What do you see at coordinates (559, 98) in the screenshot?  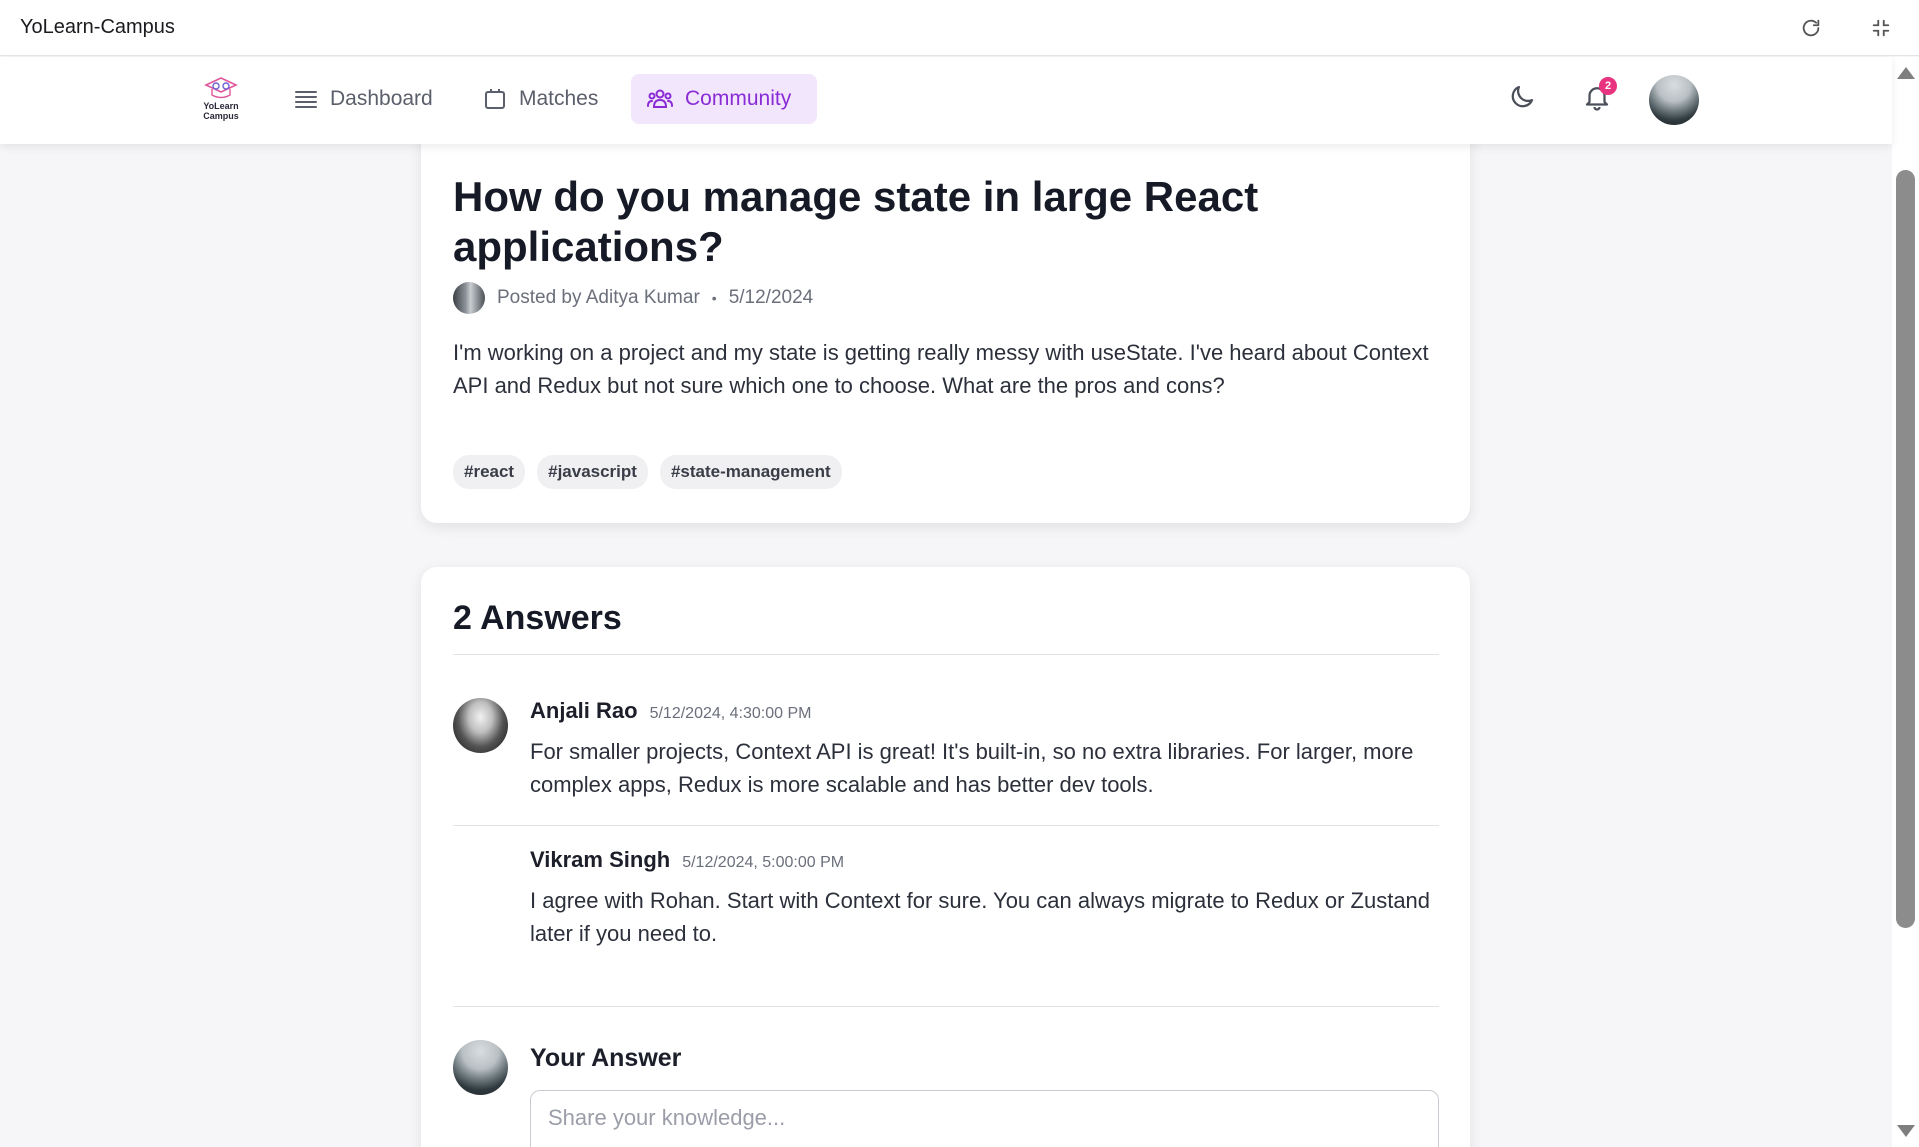 I see `nav-matches-label: Matches` at bounding box center [559, 98].